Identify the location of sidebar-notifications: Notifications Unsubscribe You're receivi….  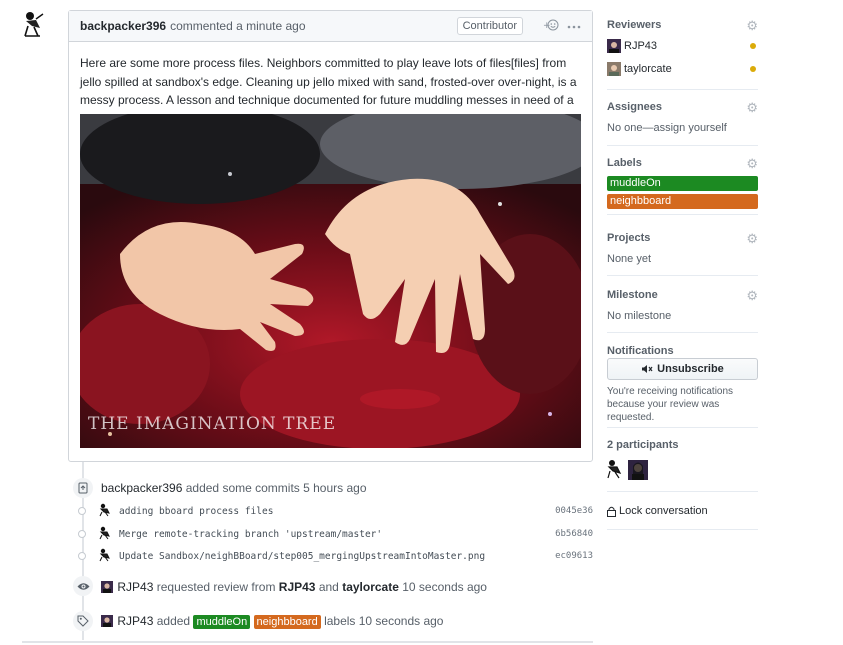
(682, 386).